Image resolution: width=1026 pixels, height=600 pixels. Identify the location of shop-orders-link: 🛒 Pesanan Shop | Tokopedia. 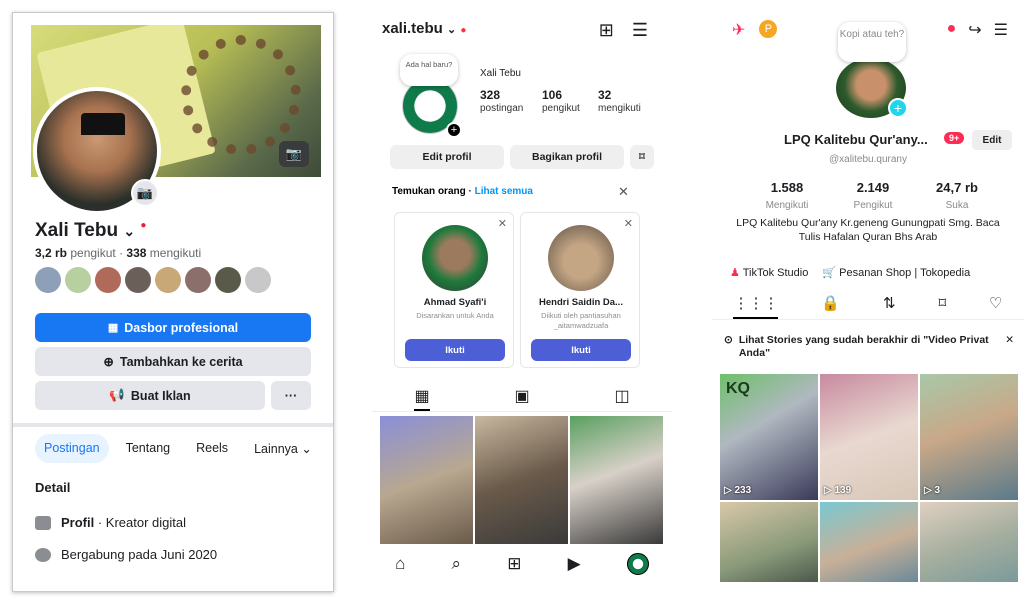
(896, 272).